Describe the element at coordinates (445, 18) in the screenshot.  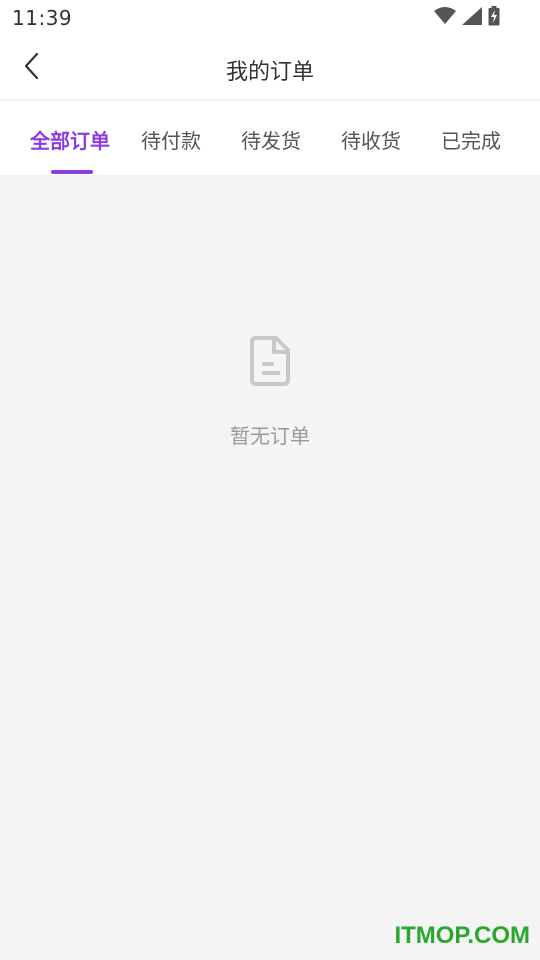
I see `wifi-icon` at that location.